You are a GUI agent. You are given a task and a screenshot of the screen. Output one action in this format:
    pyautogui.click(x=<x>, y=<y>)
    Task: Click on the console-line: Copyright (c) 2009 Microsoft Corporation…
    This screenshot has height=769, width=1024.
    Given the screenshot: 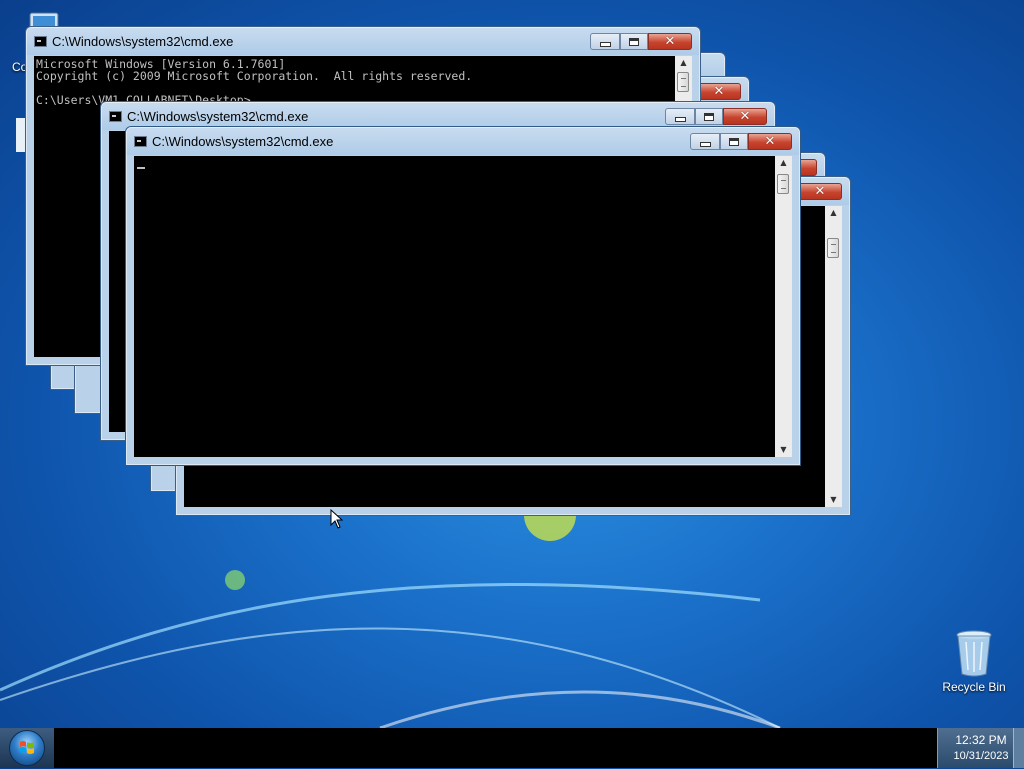 What is the action you would take?
    pyautogui.click(x=254, y=76)
    